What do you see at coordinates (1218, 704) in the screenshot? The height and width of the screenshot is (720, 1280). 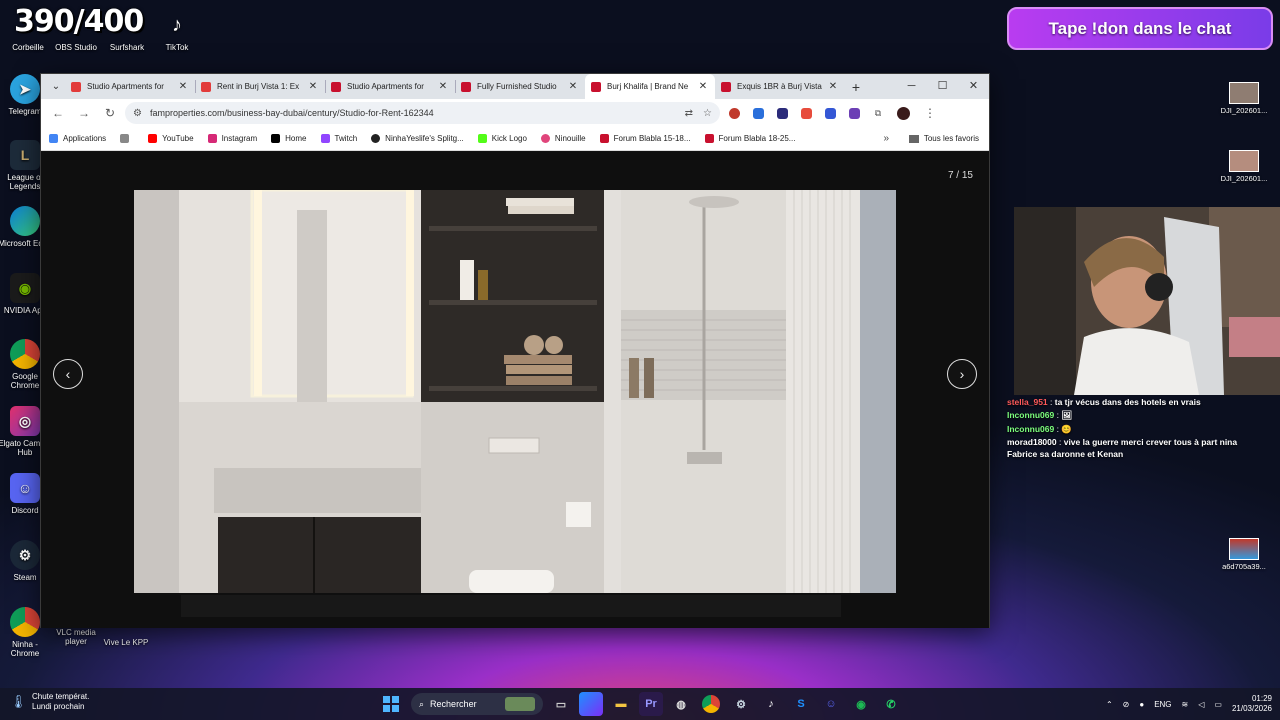 I see `battery-icon: ▭` at bounding box center [1218, 704].